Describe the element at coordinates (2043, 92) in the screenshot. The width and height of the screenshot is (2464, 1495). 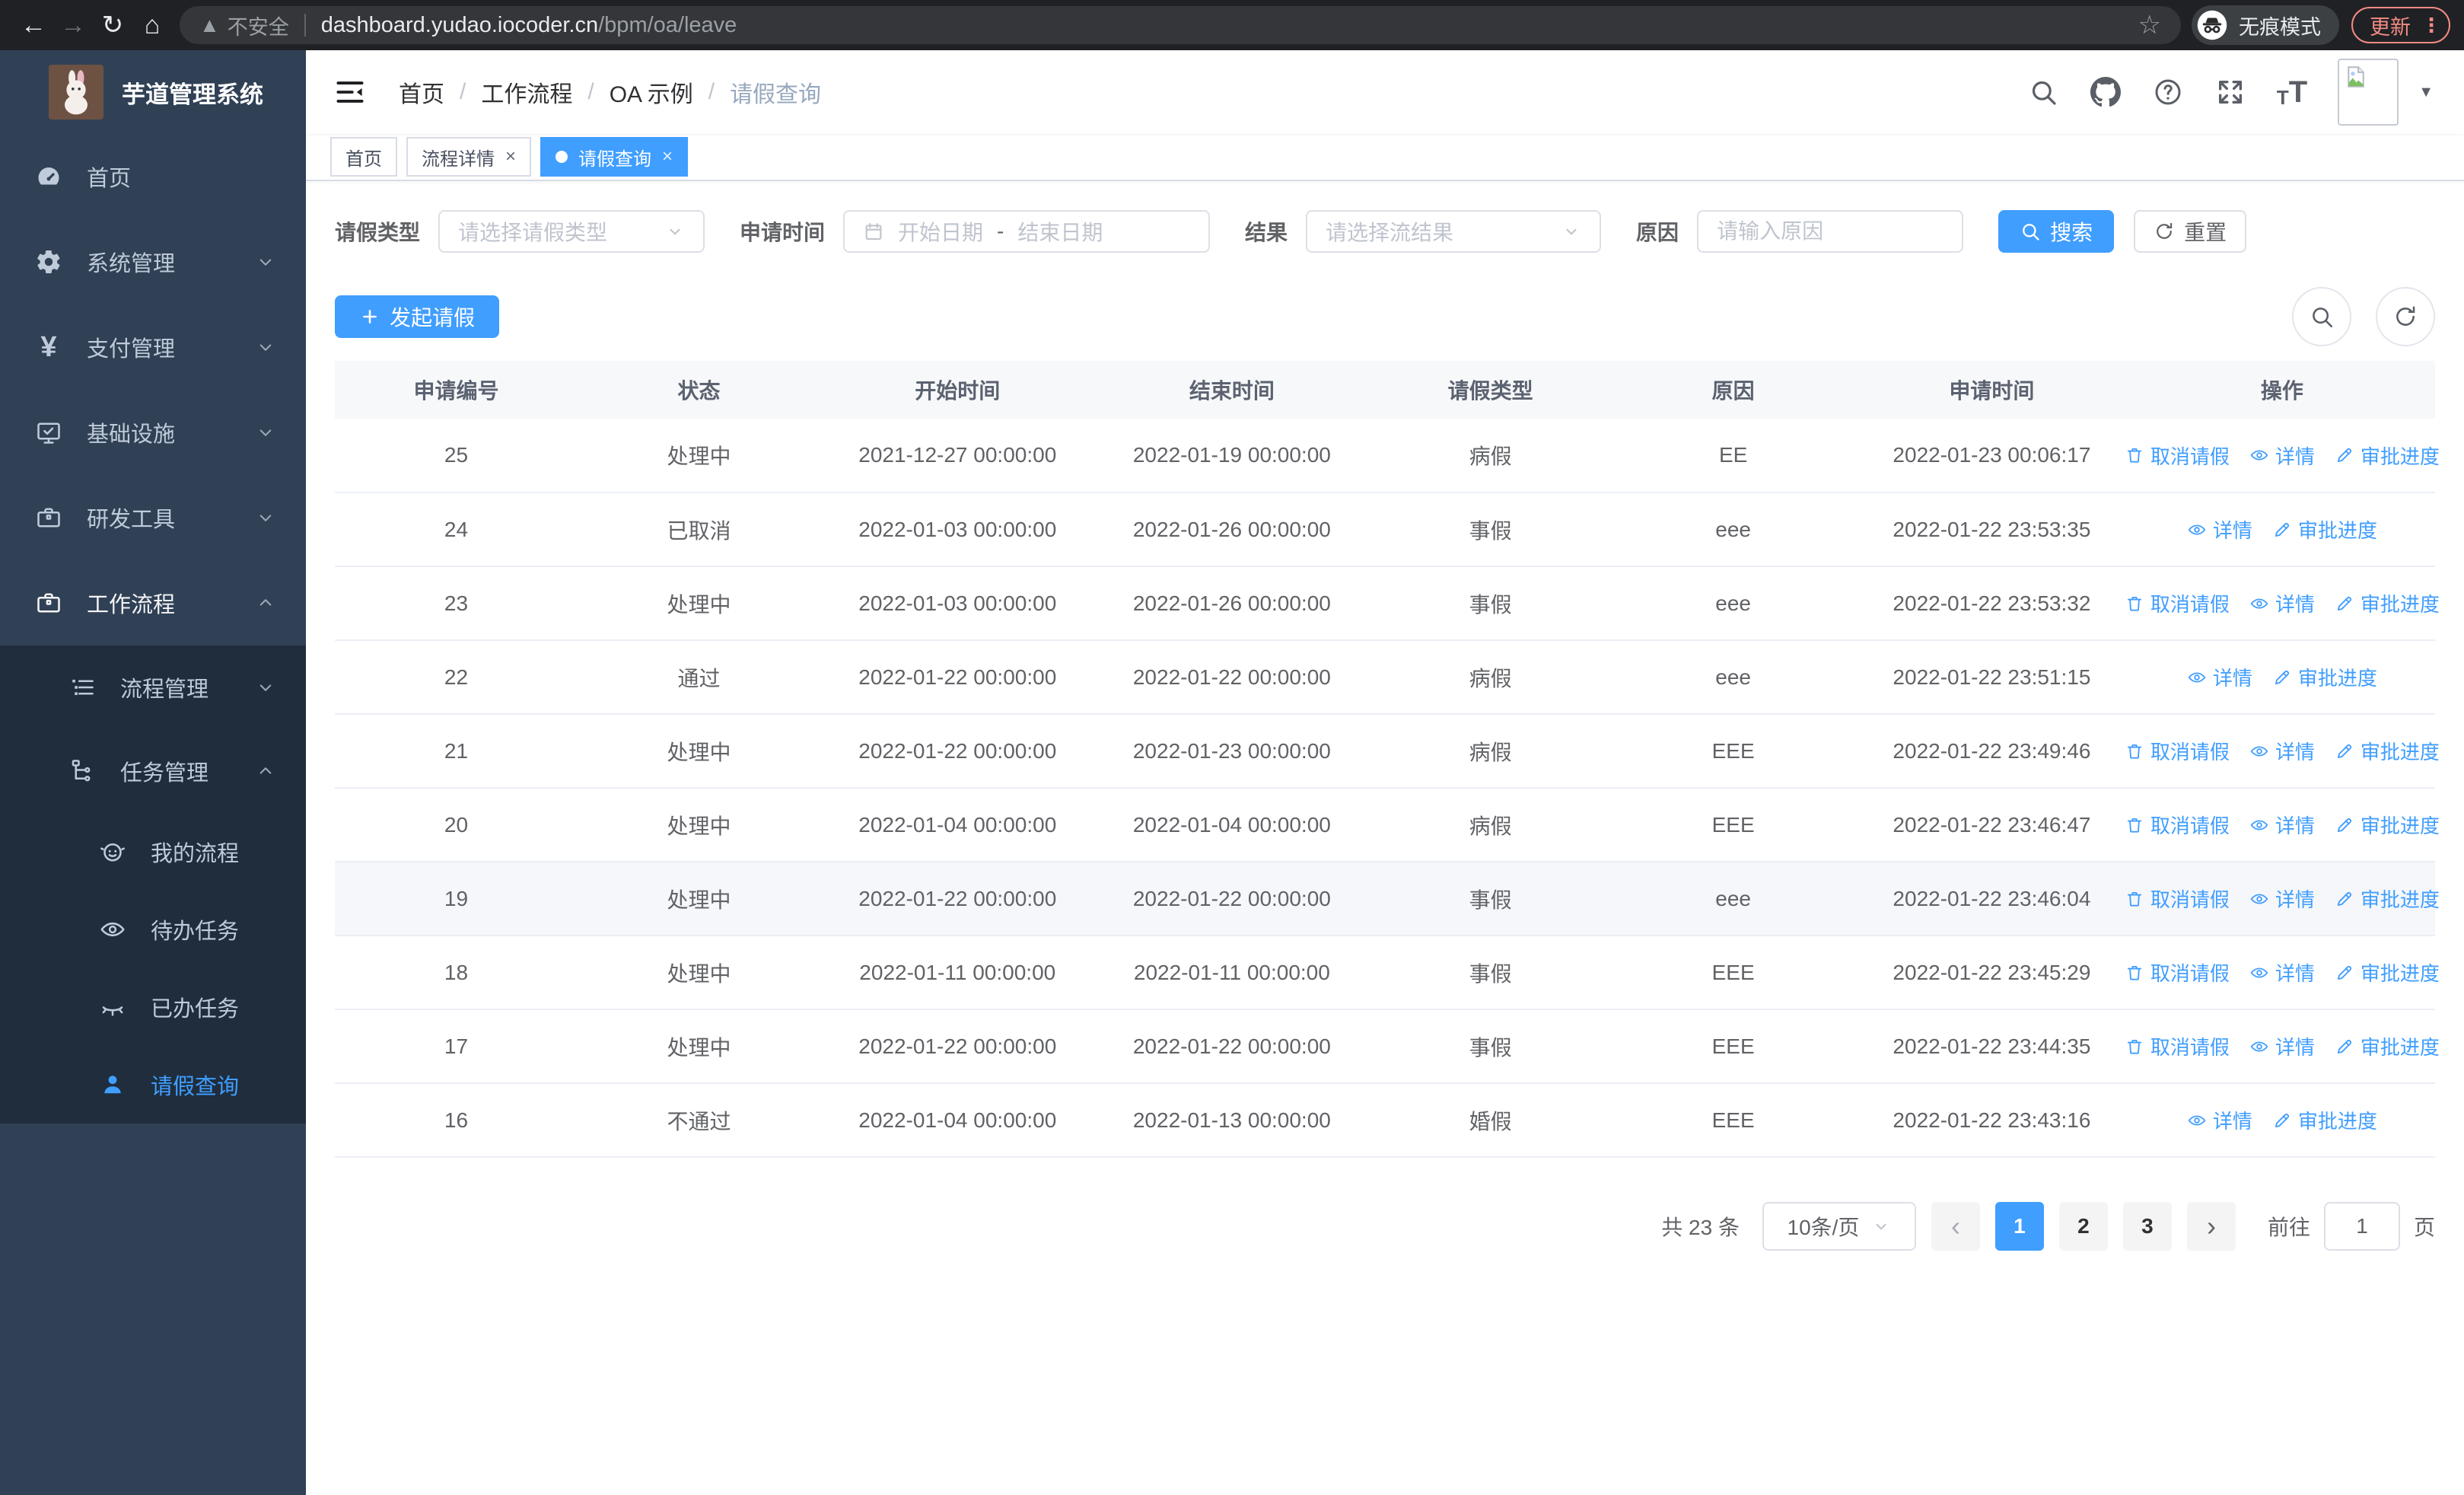
I see `search-icon` at that location.